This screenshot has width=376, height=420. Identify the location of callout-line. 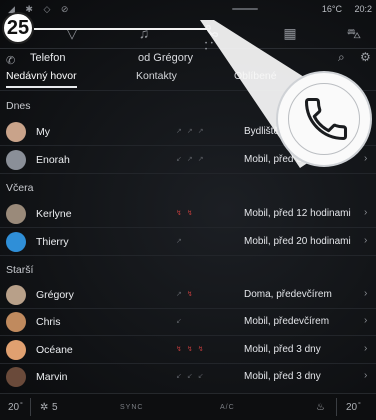
(122, 29).